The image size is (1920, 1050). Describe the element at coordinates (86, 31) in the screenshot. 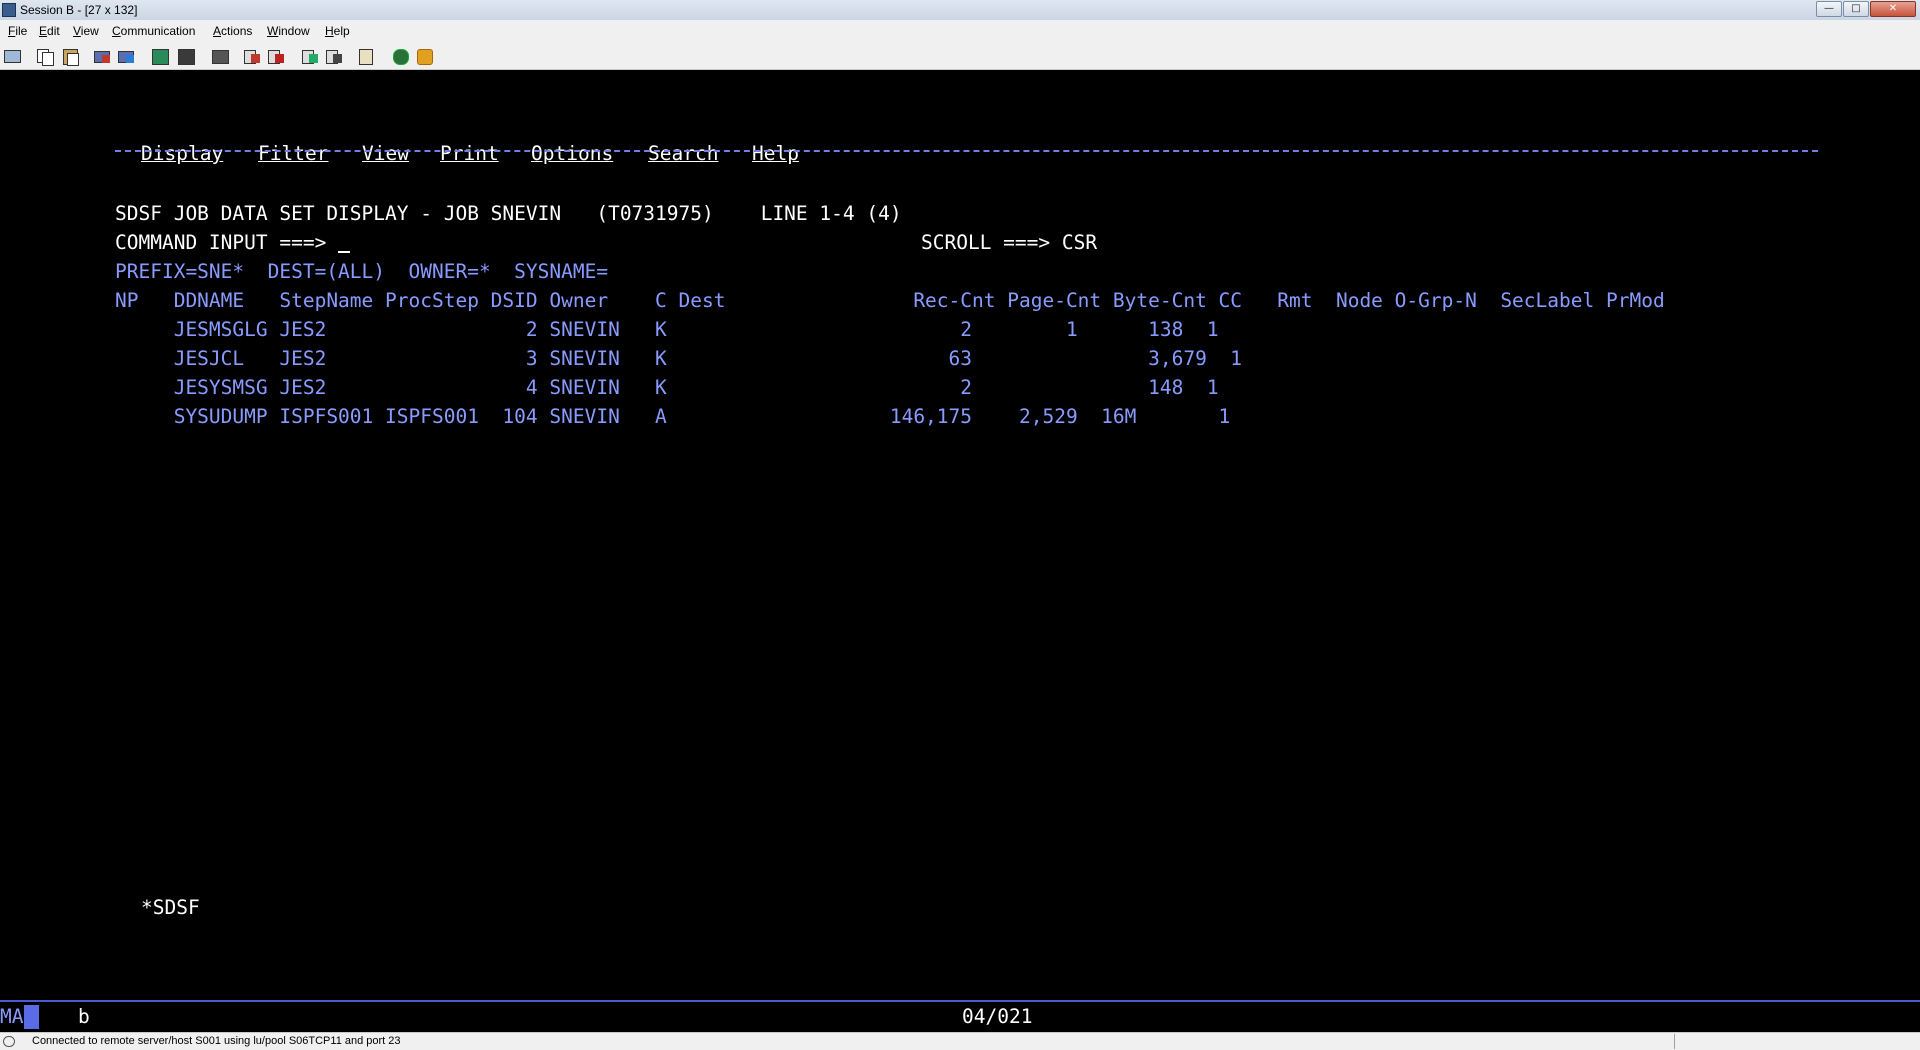

I see `menu-view: View` at that location.